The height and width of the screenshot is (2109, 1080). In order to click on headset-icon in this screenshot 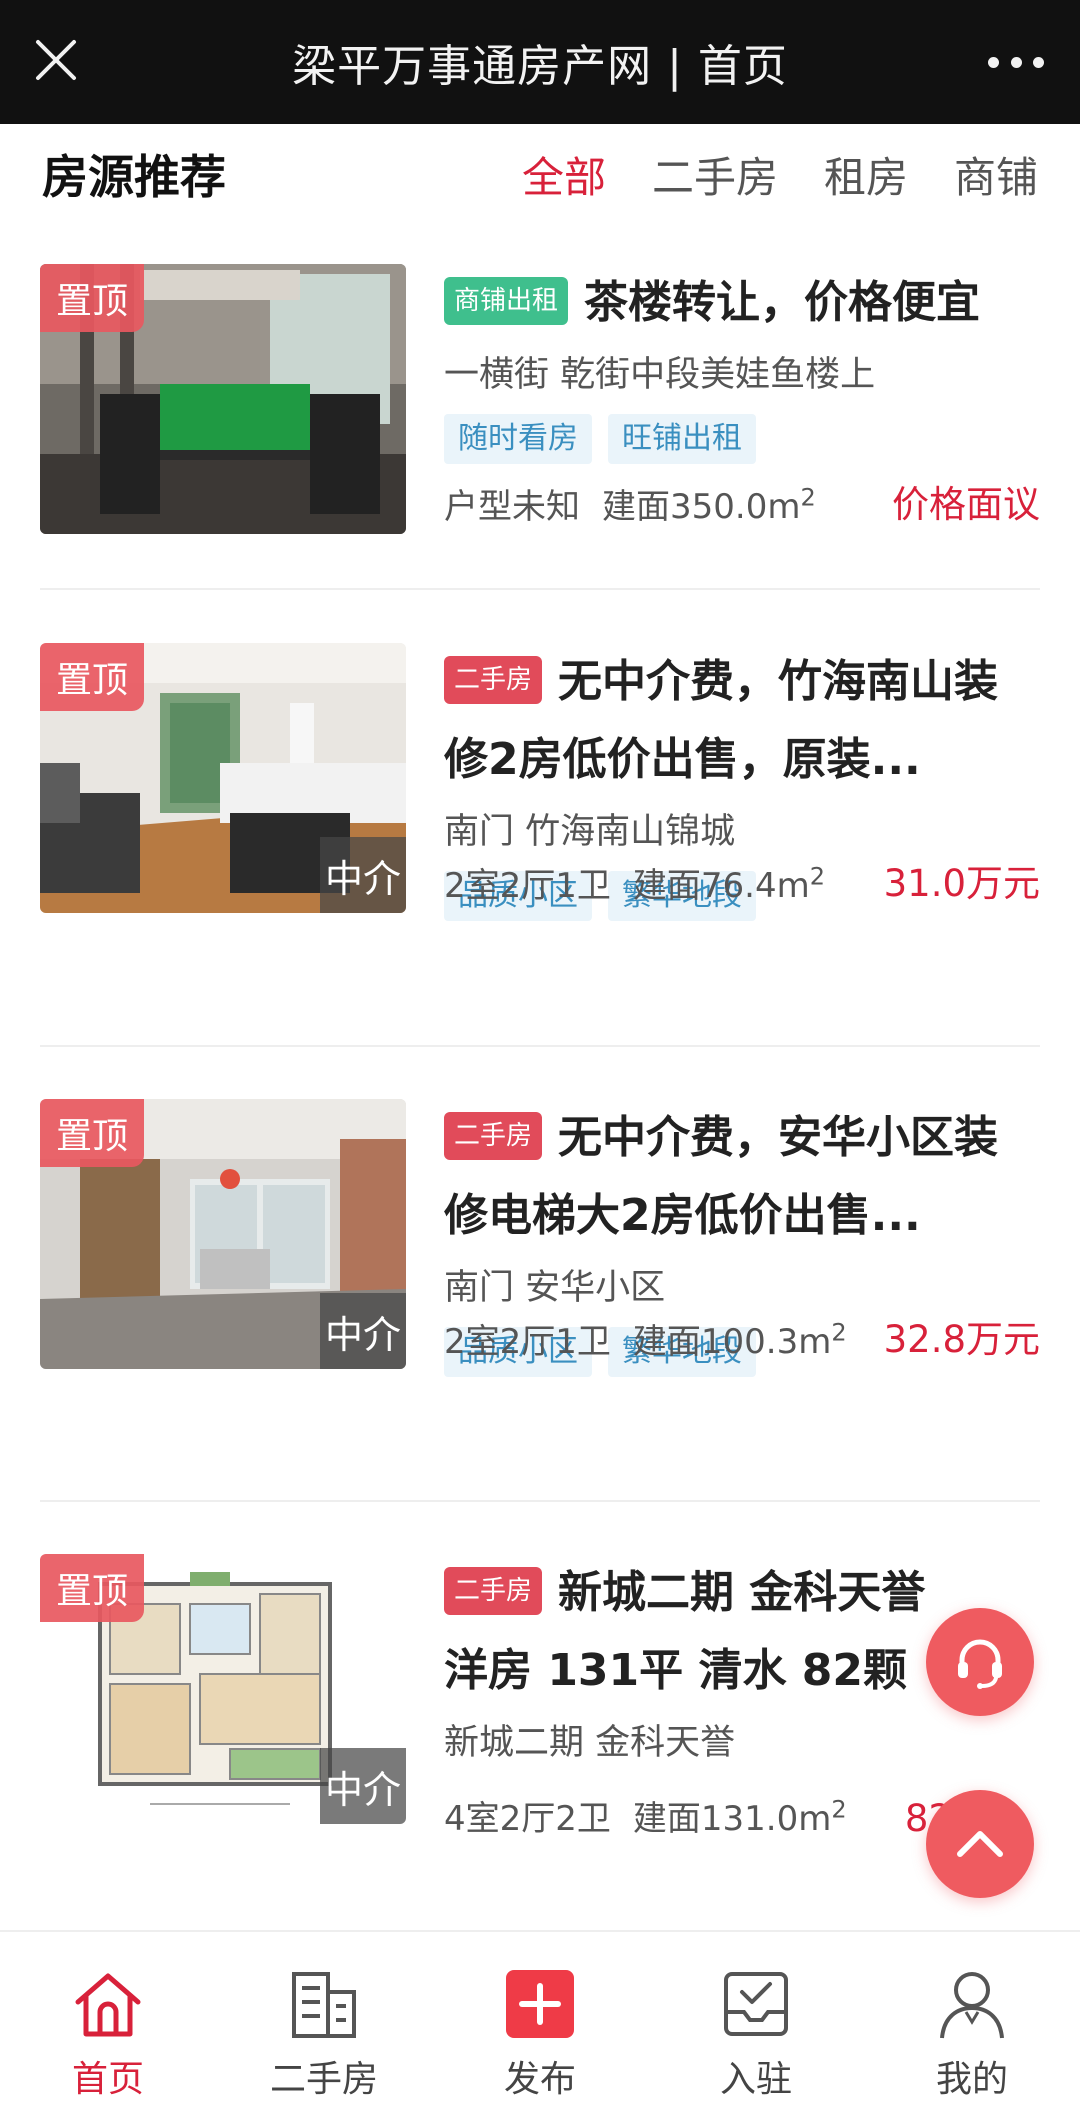, I will do `click(980, 1664)`.